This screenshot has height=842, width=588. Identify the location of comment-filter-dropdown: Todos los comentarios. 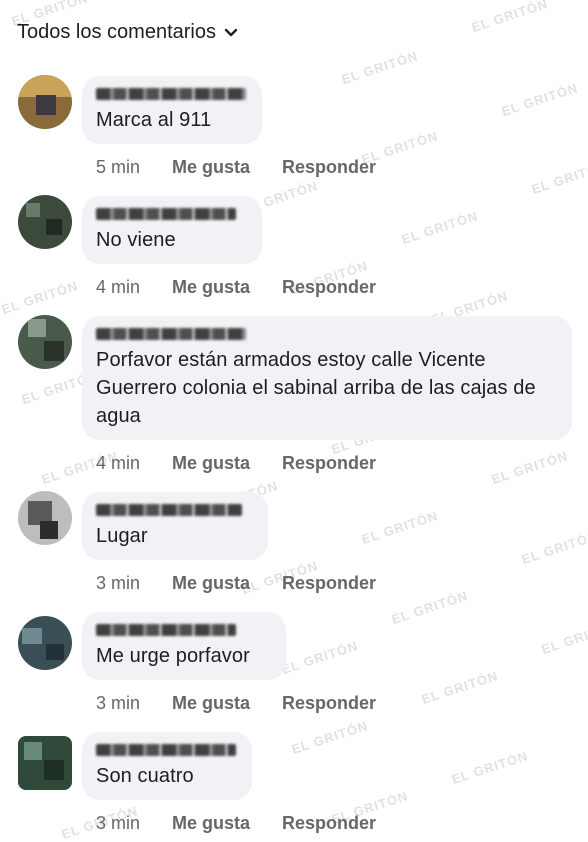
(127, 32).